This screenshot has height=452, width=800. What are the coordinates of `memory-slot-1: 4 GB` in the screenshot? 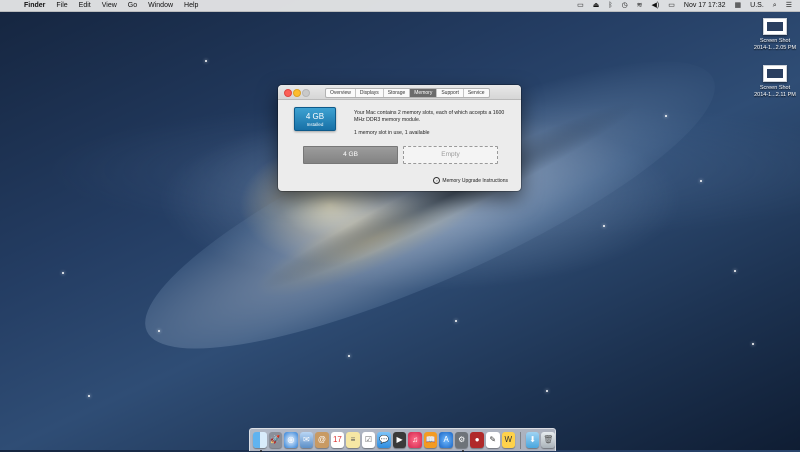 It's located at (350, 155).